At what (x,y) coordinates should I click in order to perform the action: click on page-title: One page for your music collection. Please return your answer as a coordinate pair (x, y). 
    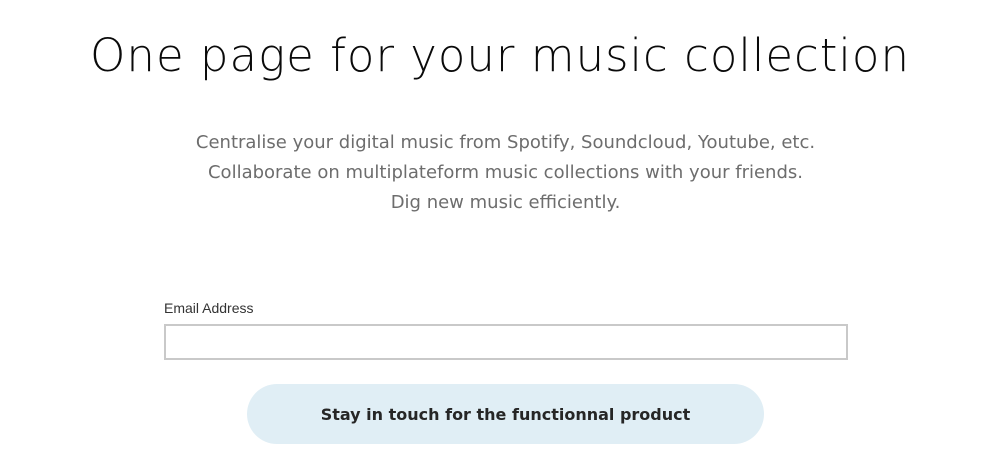
    Looking at the image, I should click on (500, 55).